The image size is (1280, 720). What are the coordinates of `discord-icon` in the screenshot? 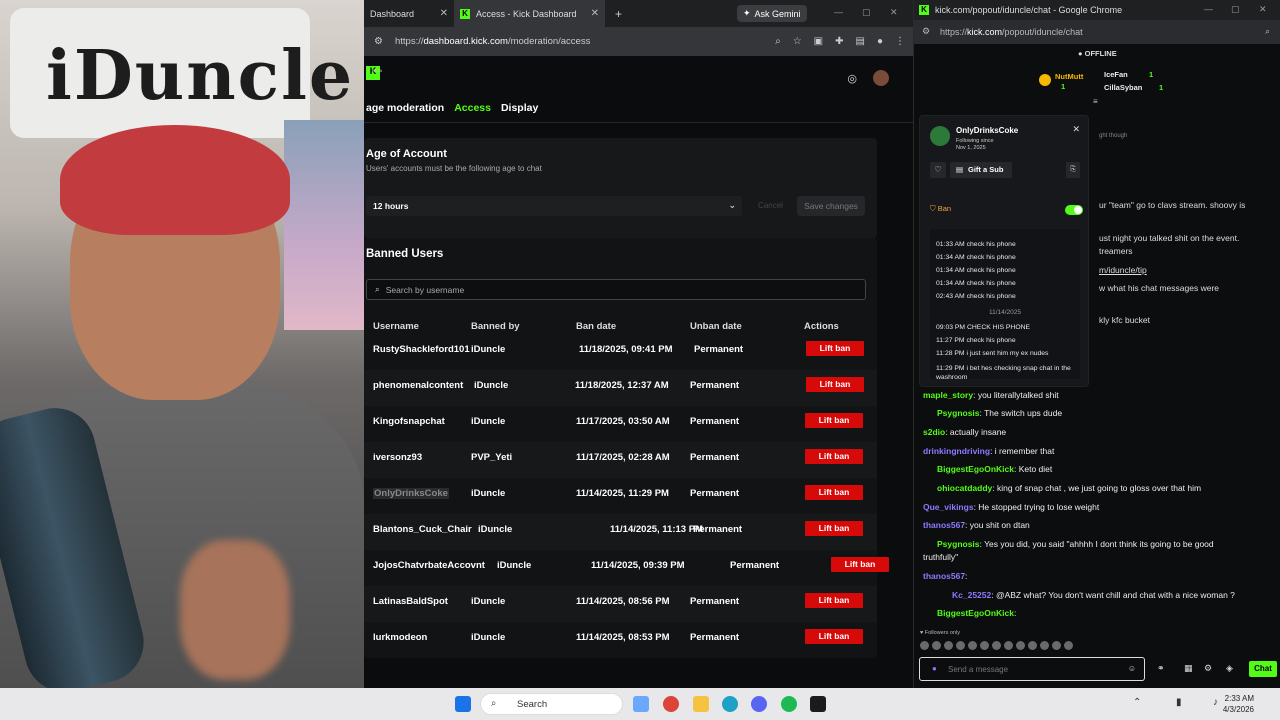 It's located at (759, 704).